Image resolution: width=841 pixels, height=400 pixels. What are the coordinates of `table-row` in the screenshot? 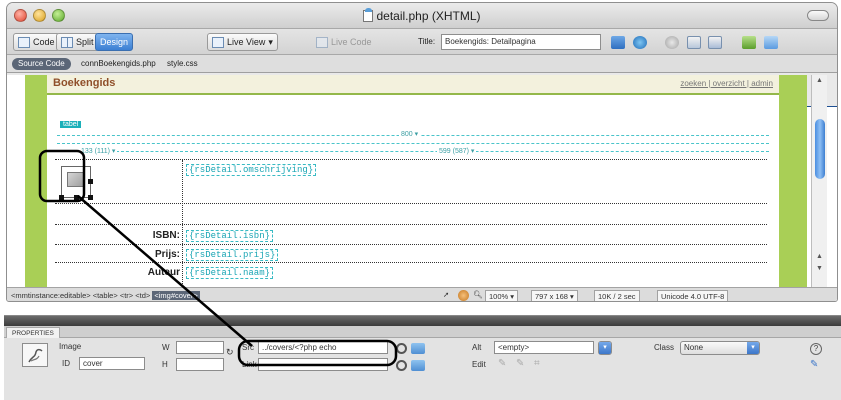 It's located at (411, 214).